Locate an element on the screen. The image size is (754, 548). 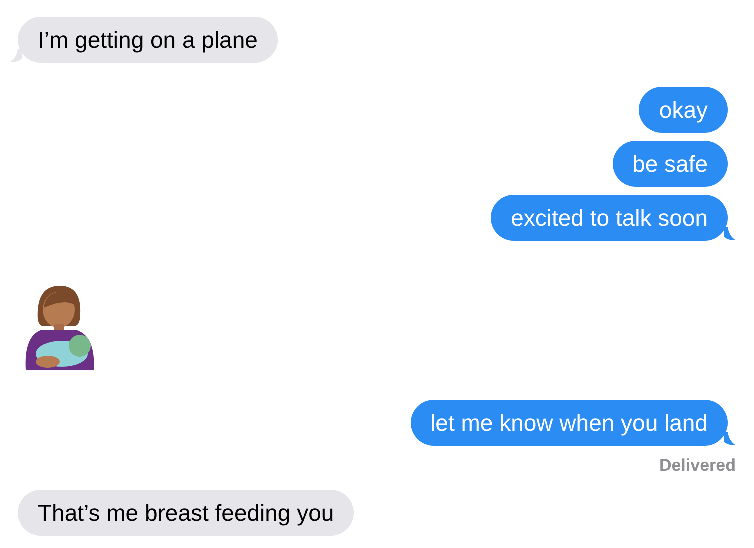
message-bubble: I’m getting on a plane is located at coordinates (148, 40).